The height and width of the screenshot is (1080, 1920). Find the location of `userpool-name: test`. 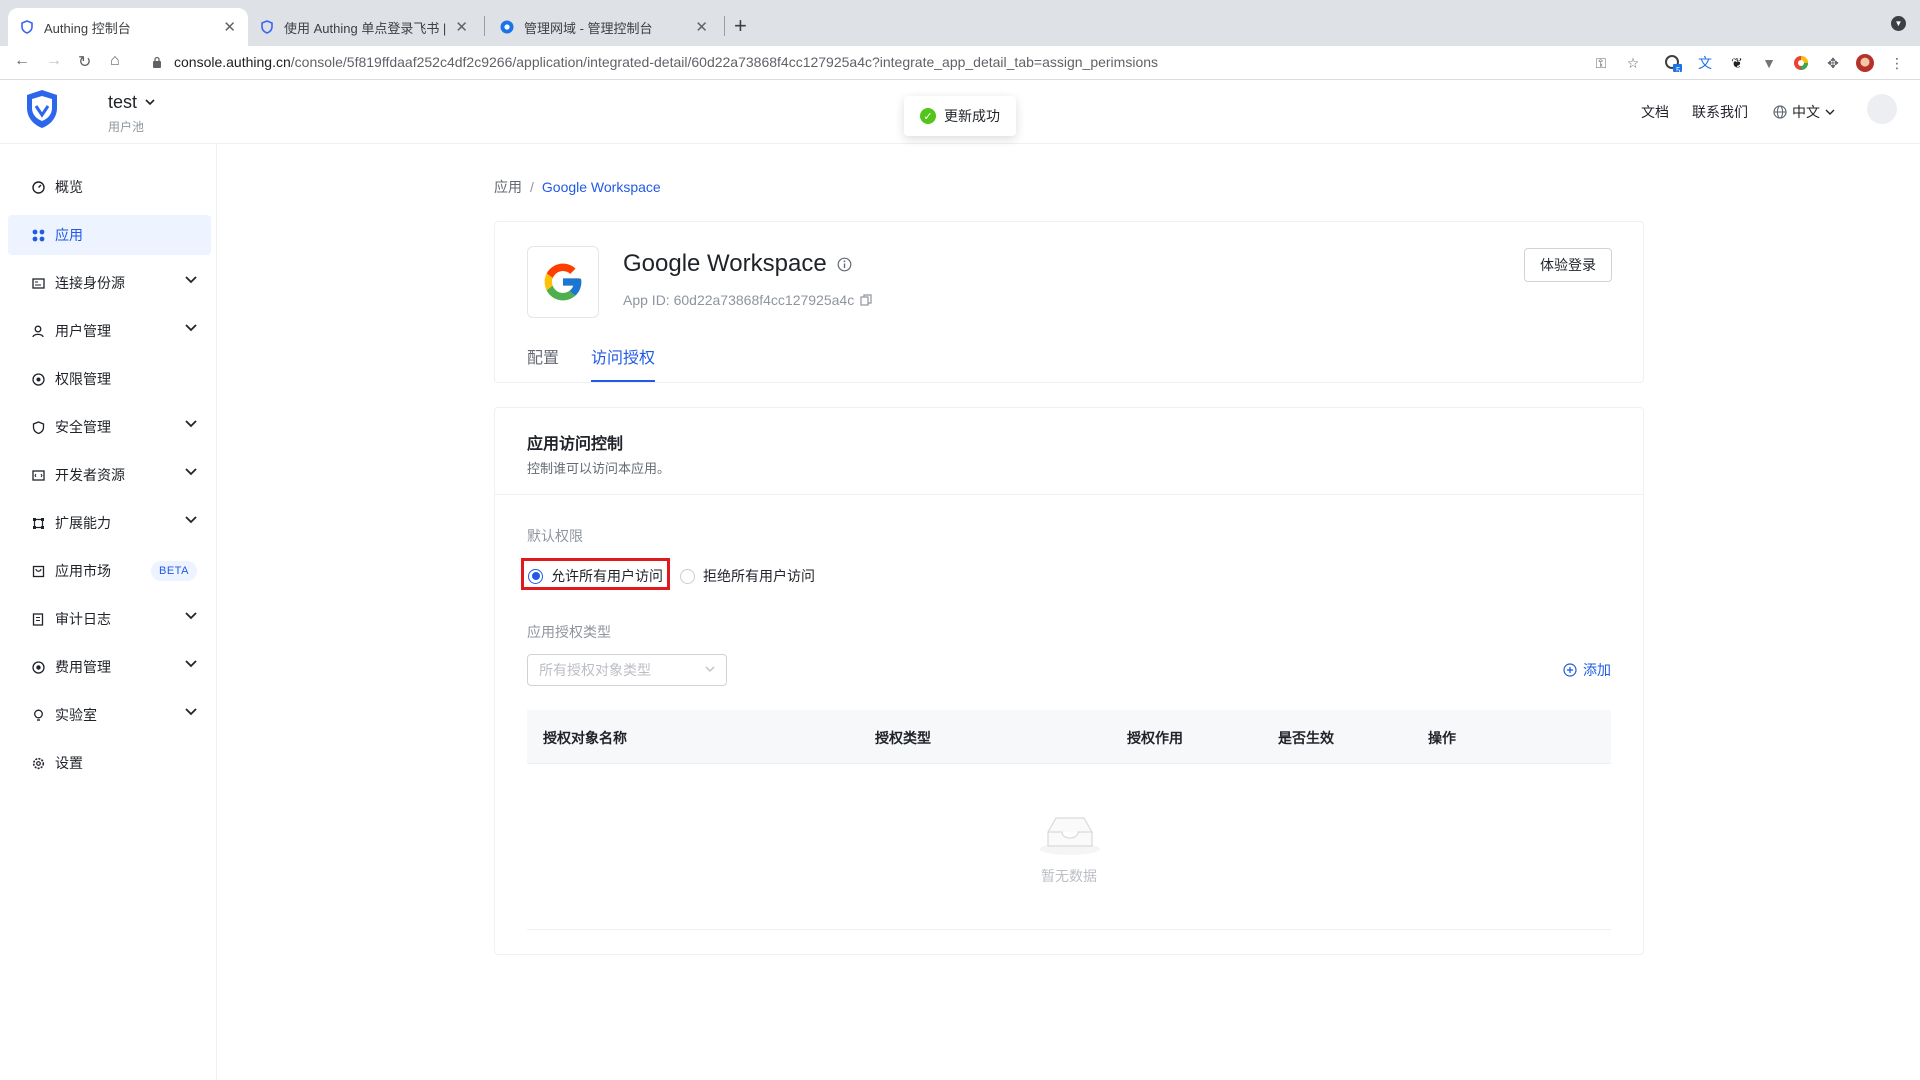

userpool-name: test is located at coordinates (123, 102).